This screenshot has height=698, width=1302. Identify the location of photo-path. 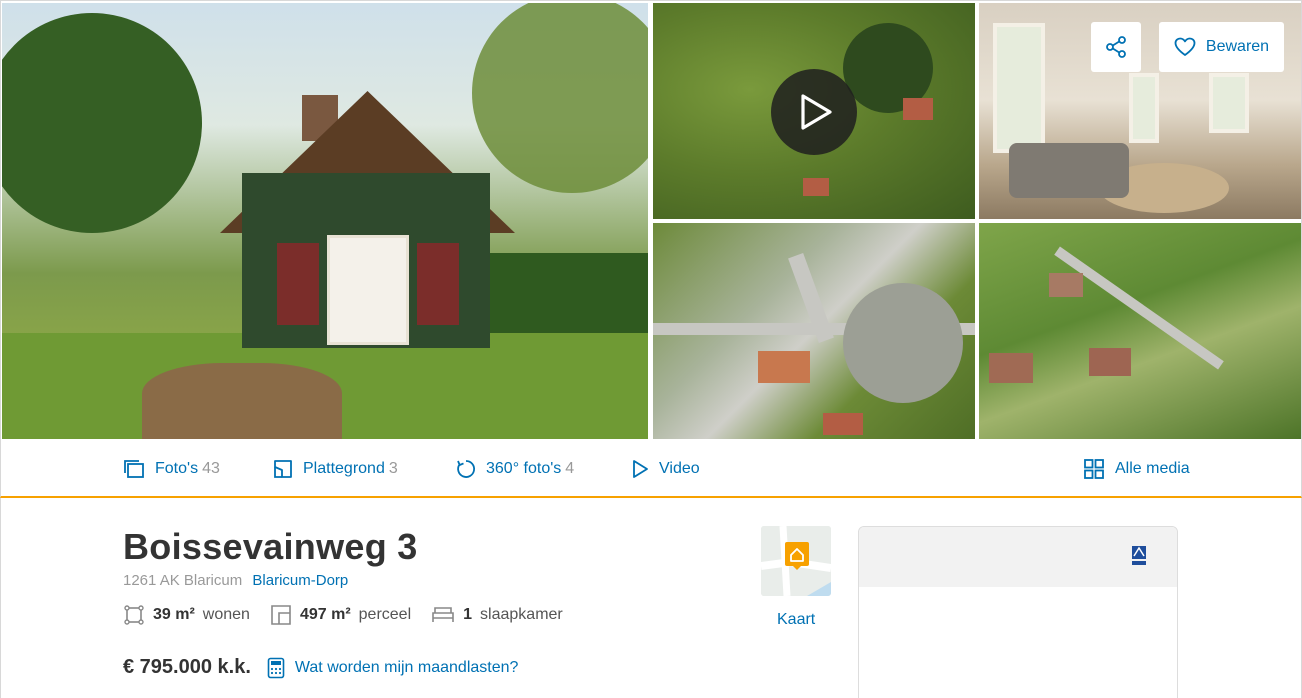
(242, 401).